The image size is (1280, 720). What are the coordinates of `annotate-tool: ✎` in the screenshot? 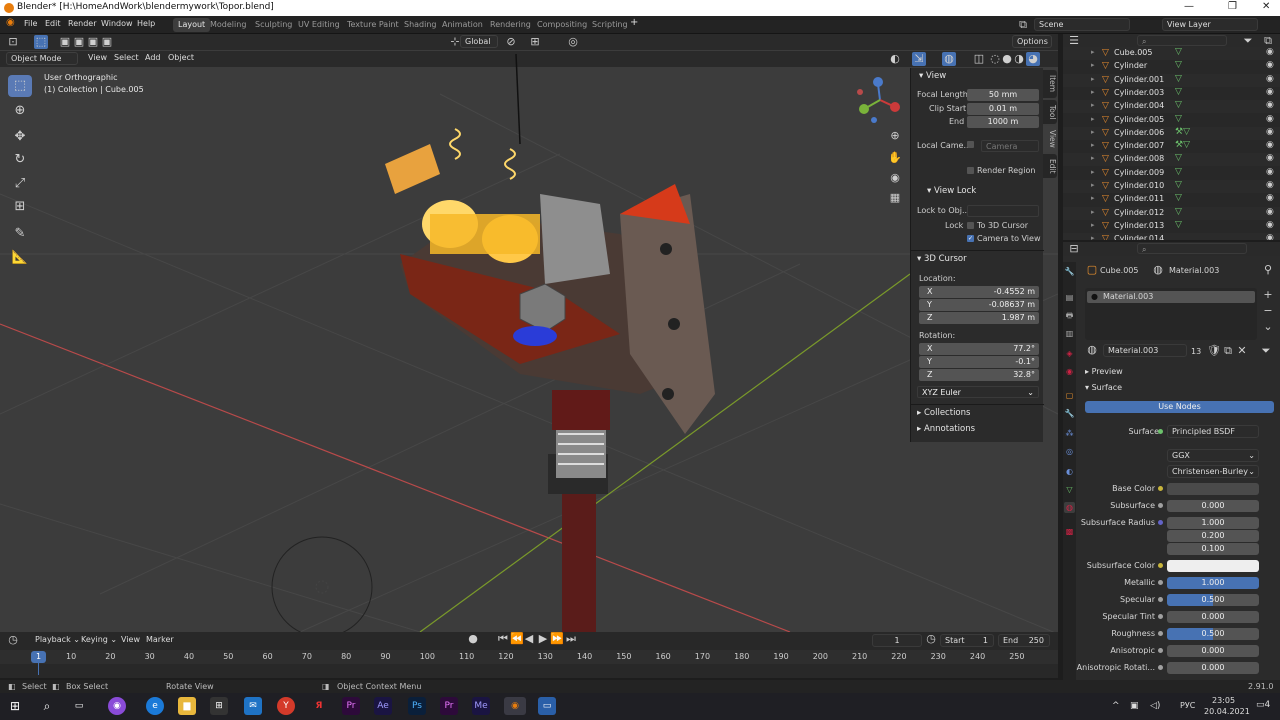 It's located at (20, 234).